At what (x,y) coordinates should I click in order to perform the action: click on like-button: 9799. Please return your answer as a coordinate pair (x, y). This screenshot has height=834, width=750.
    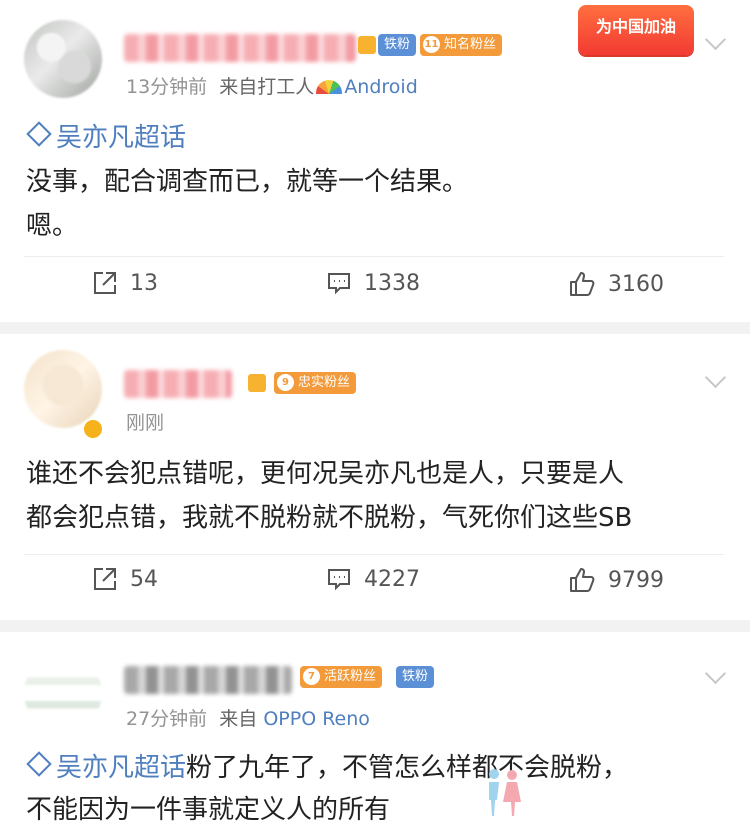
    Looking at the image, I should click on (616, 580).